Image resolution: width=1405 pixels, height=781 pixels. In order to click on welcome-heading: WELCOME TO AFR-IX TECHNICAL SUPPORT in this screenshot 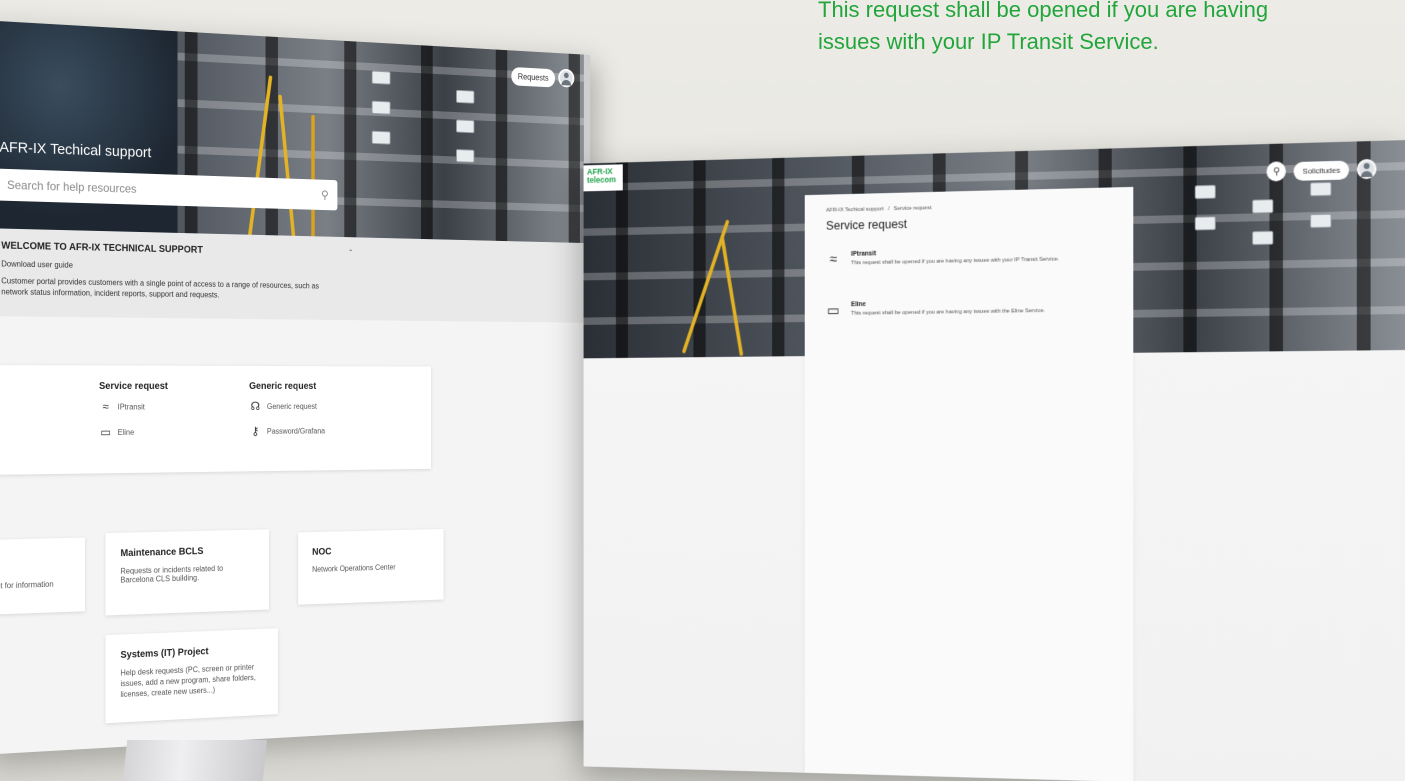, I will do `click(102, 248)`.